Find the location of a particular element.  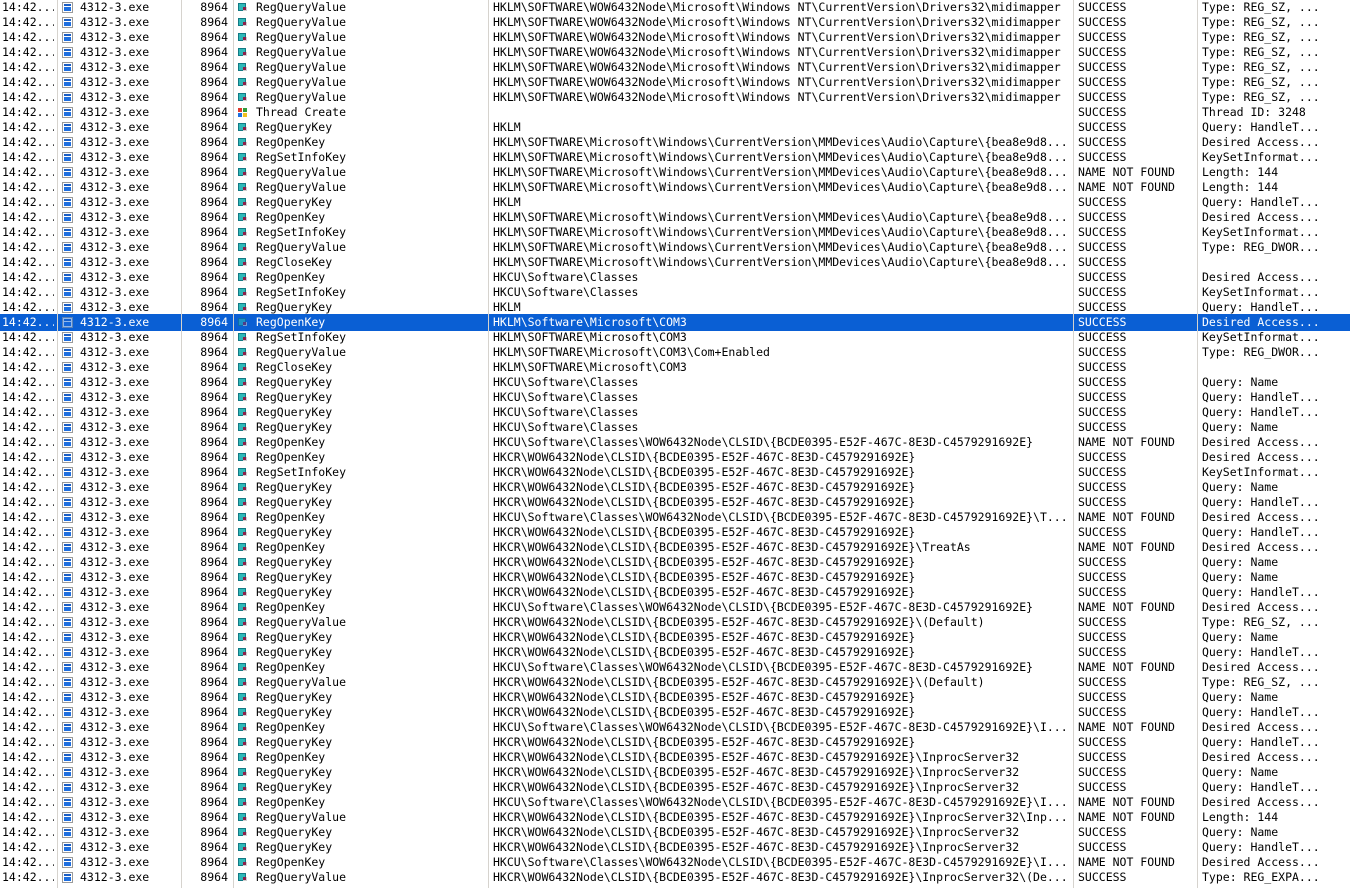

cell-path: HKLM\SOFTWARE\Microsoft\COM3 is located at coordinates (590, 367).